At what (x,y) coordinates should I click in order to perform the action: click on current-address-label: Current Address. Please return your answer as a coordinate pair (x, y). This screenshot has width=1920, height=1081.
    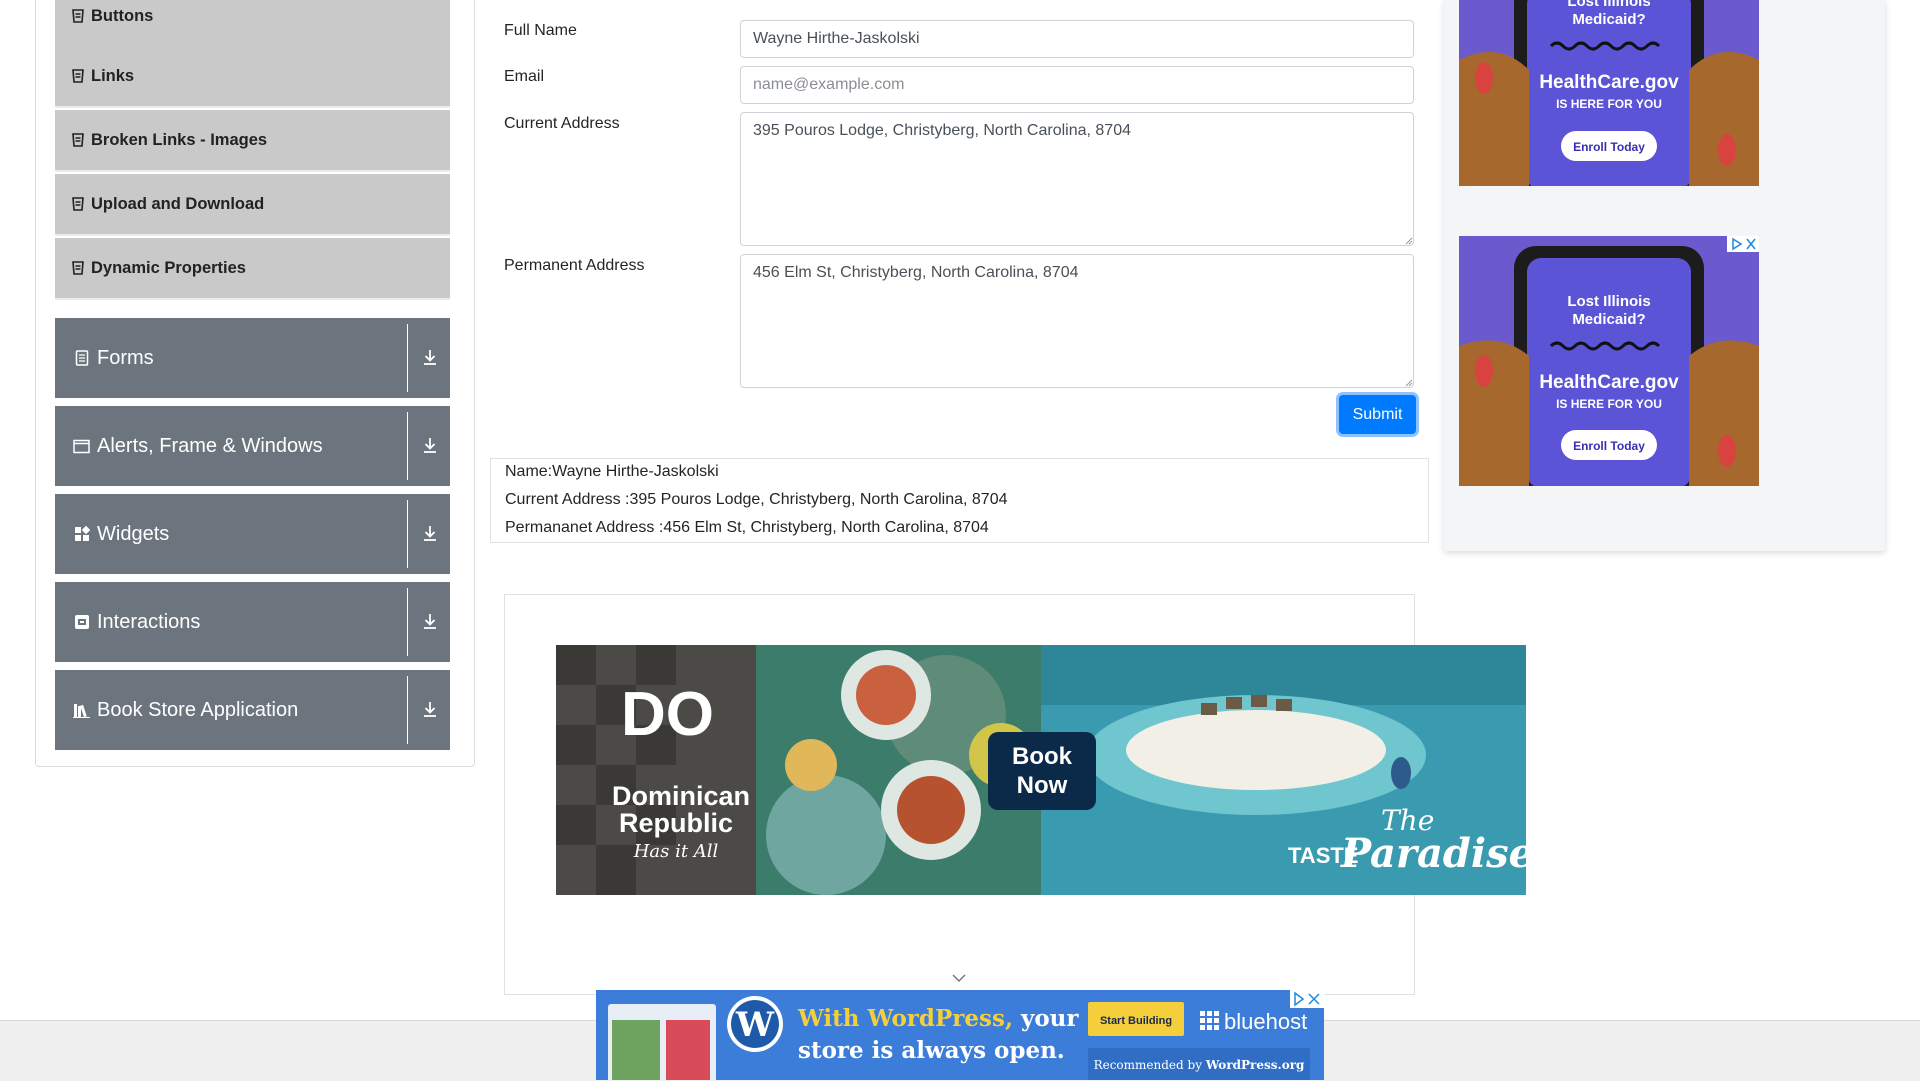
    Looking at the image, I should click on (562, 123).